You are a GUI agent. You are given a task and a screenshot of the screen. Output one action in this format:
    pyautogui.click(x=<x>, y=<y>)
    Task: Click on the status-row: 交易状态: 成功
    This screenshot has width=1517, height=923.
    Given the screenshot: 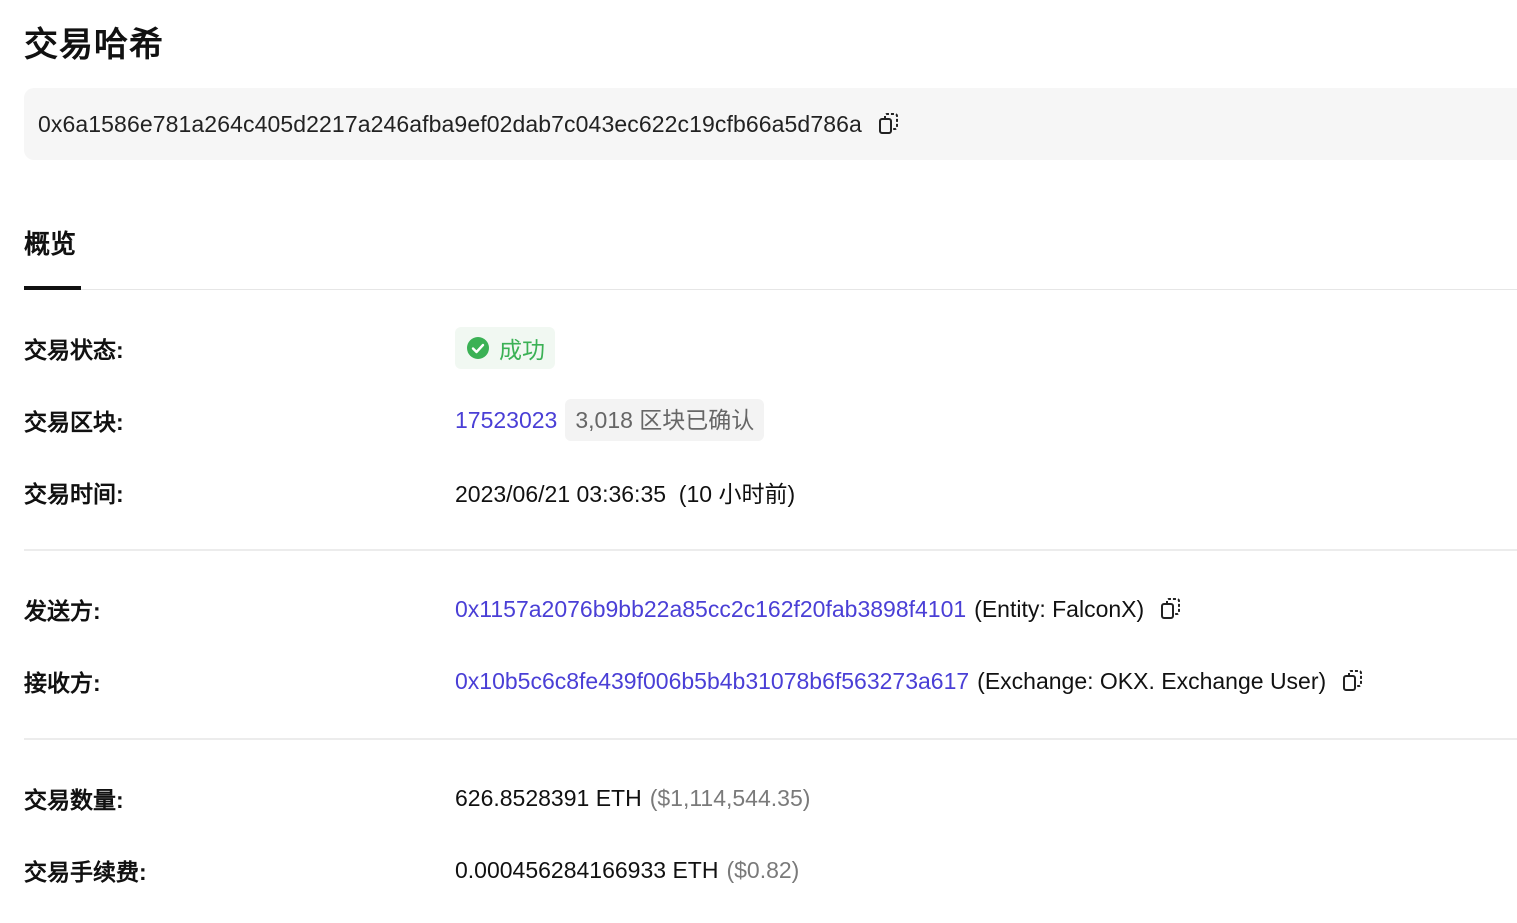 What is the action you would take?
    pyautogui.click(x=770, y=348)
    